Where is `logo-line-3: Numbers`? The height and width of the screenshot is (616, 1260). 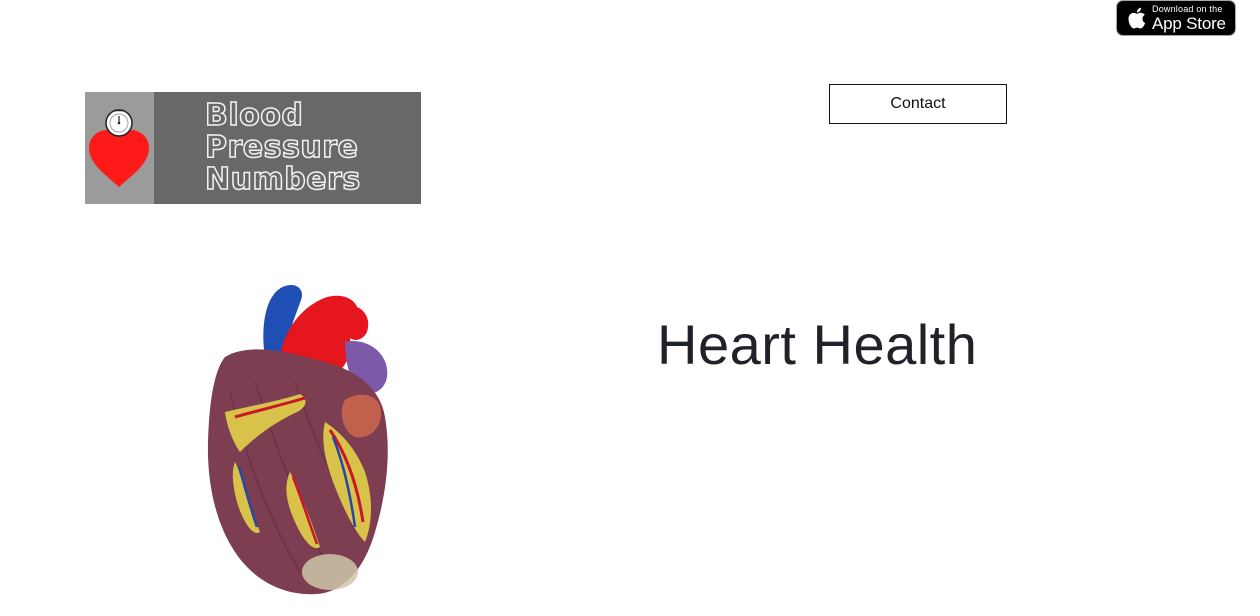 logo-line-3: Numbers is located at coordinates (282, 179).